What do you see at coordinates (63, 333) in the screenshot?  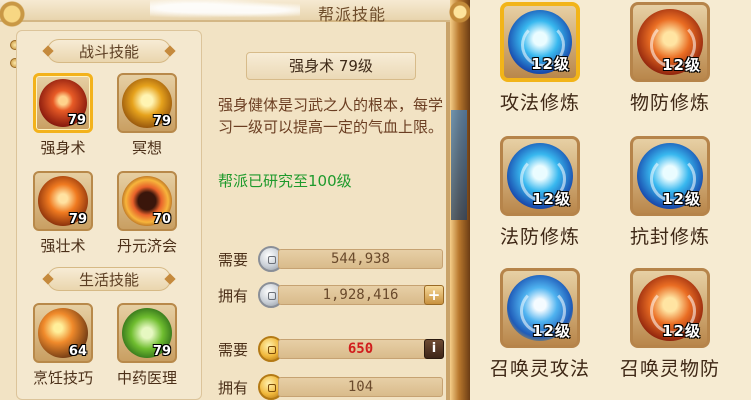 I see `skill-frame: 64` at bounding box center [63, 333].